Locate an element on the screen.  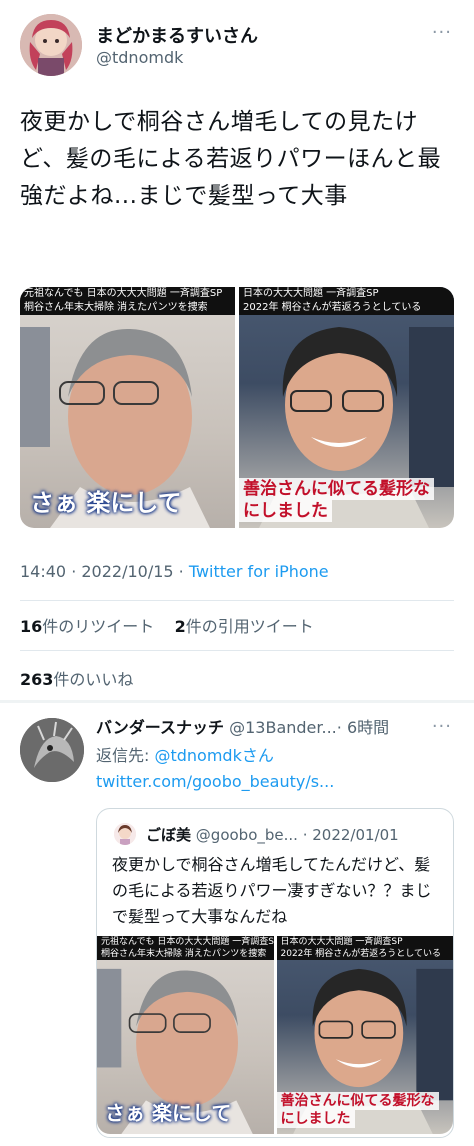
quote-author-line: ごぼ美 @goobo_be... · 2022/01/01 is located at coordinates (272, 834).